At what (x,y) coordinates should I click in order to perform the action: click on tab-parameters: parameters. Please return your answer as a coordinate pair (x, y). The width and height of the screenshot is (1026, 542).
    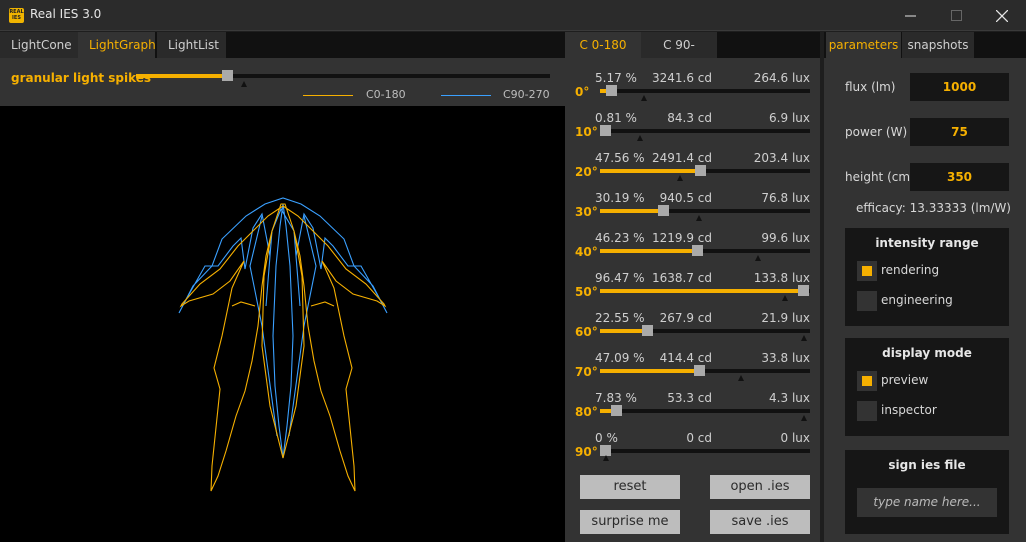
    Looking at the image, I should click on (863, 45).